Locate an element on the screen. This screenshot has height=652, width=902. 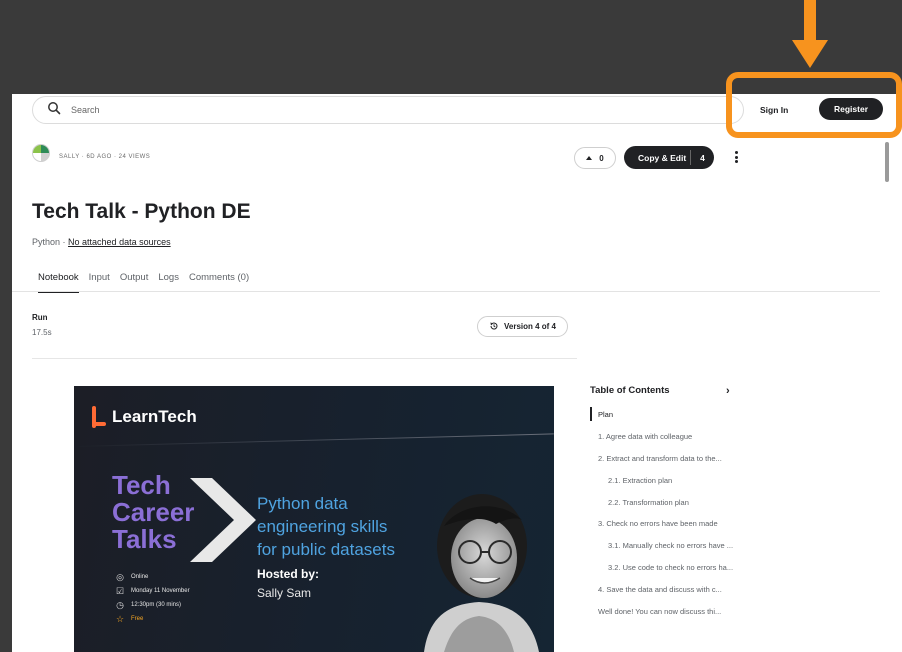
copy-edit-button: Copy & Edit 4 is located at coordinates (669, 157).